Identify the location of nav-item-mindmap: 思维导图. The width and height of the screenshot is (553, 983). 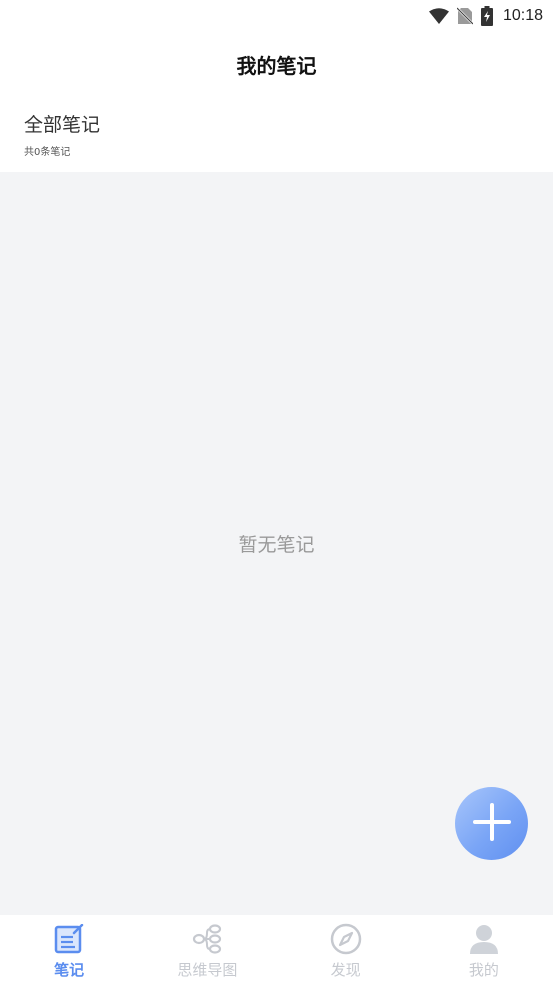
(207, 949).